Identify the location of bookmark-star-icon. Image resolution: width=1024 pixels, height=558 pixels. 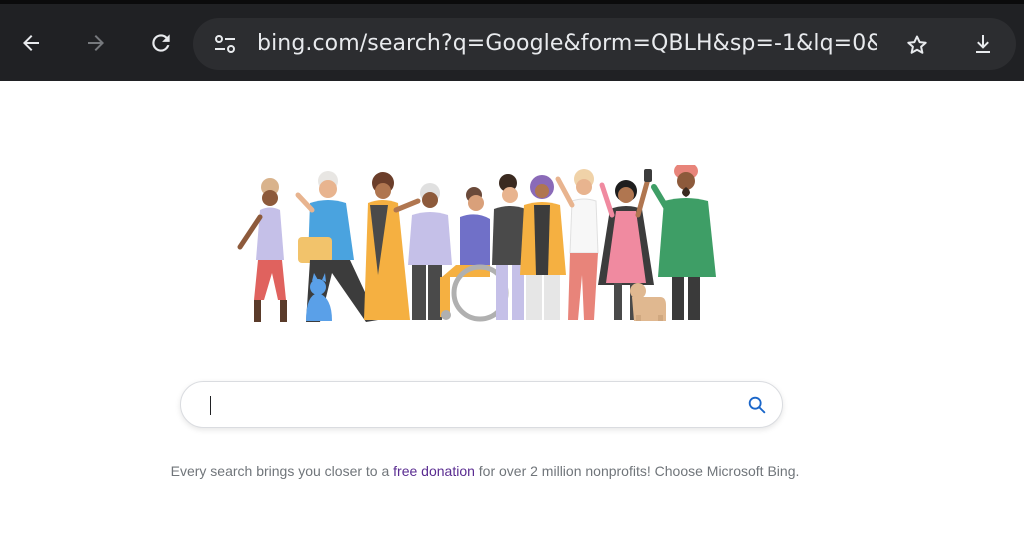
(917, 45).